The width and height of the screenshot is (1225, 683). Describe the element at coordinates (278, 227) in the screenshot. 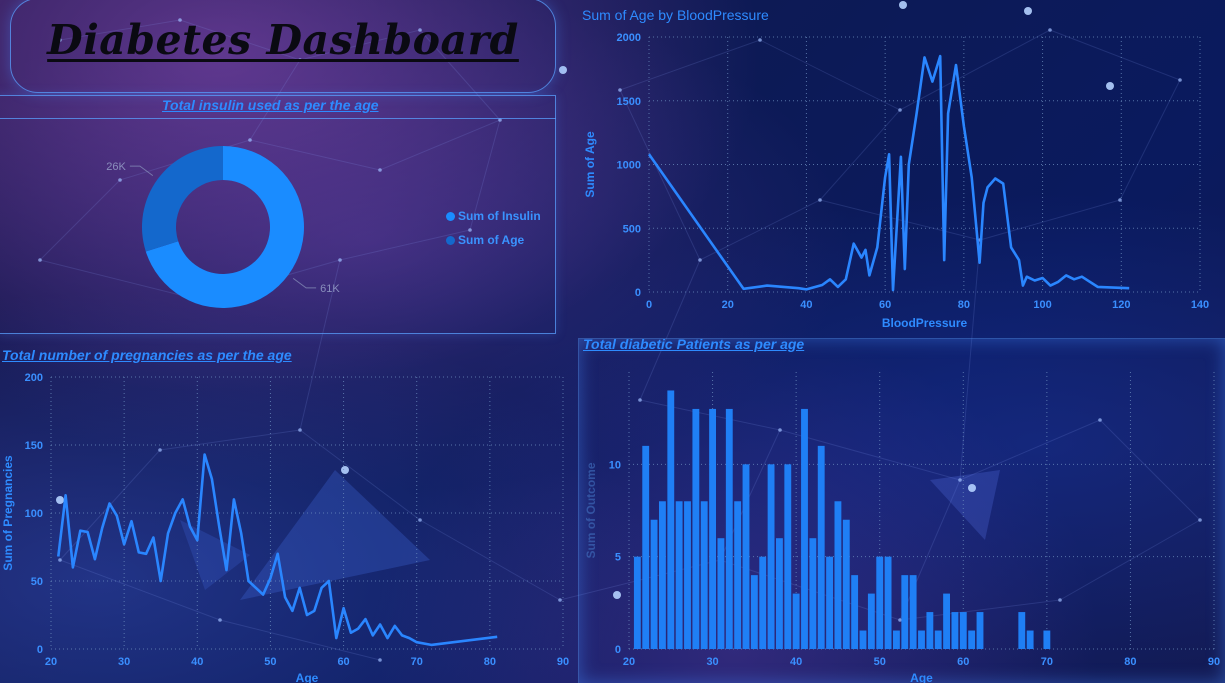

I see `donut-chart: 61K 26K` at that location.